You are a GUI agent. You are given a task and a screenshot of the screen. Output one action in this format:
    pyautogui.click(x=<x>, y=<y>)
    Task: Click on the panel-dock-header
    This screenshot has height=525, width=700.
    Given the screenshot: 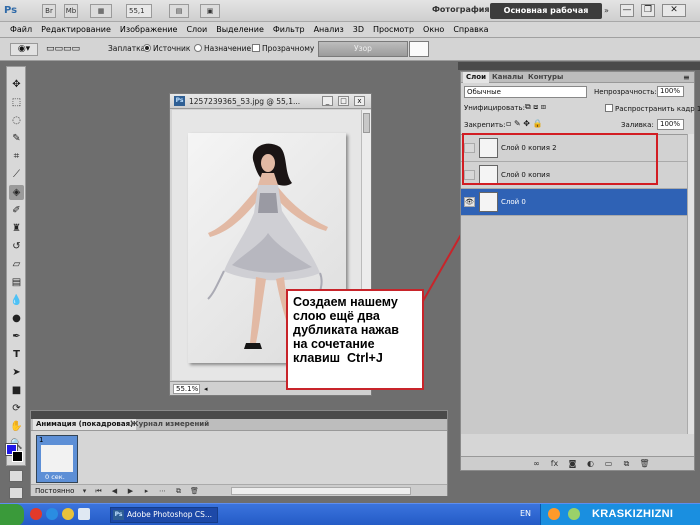 What is the action you would take?
    pyautogui.click(x=579, y=66)
    